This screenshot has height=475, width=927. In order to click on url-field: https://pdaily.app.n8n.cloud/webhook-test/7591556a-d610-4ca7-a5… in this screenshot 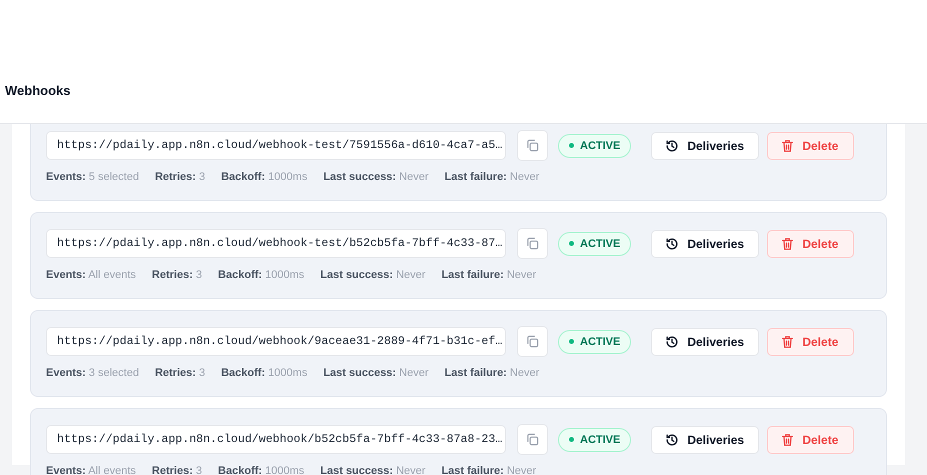, I will do `click(276, 145)`.